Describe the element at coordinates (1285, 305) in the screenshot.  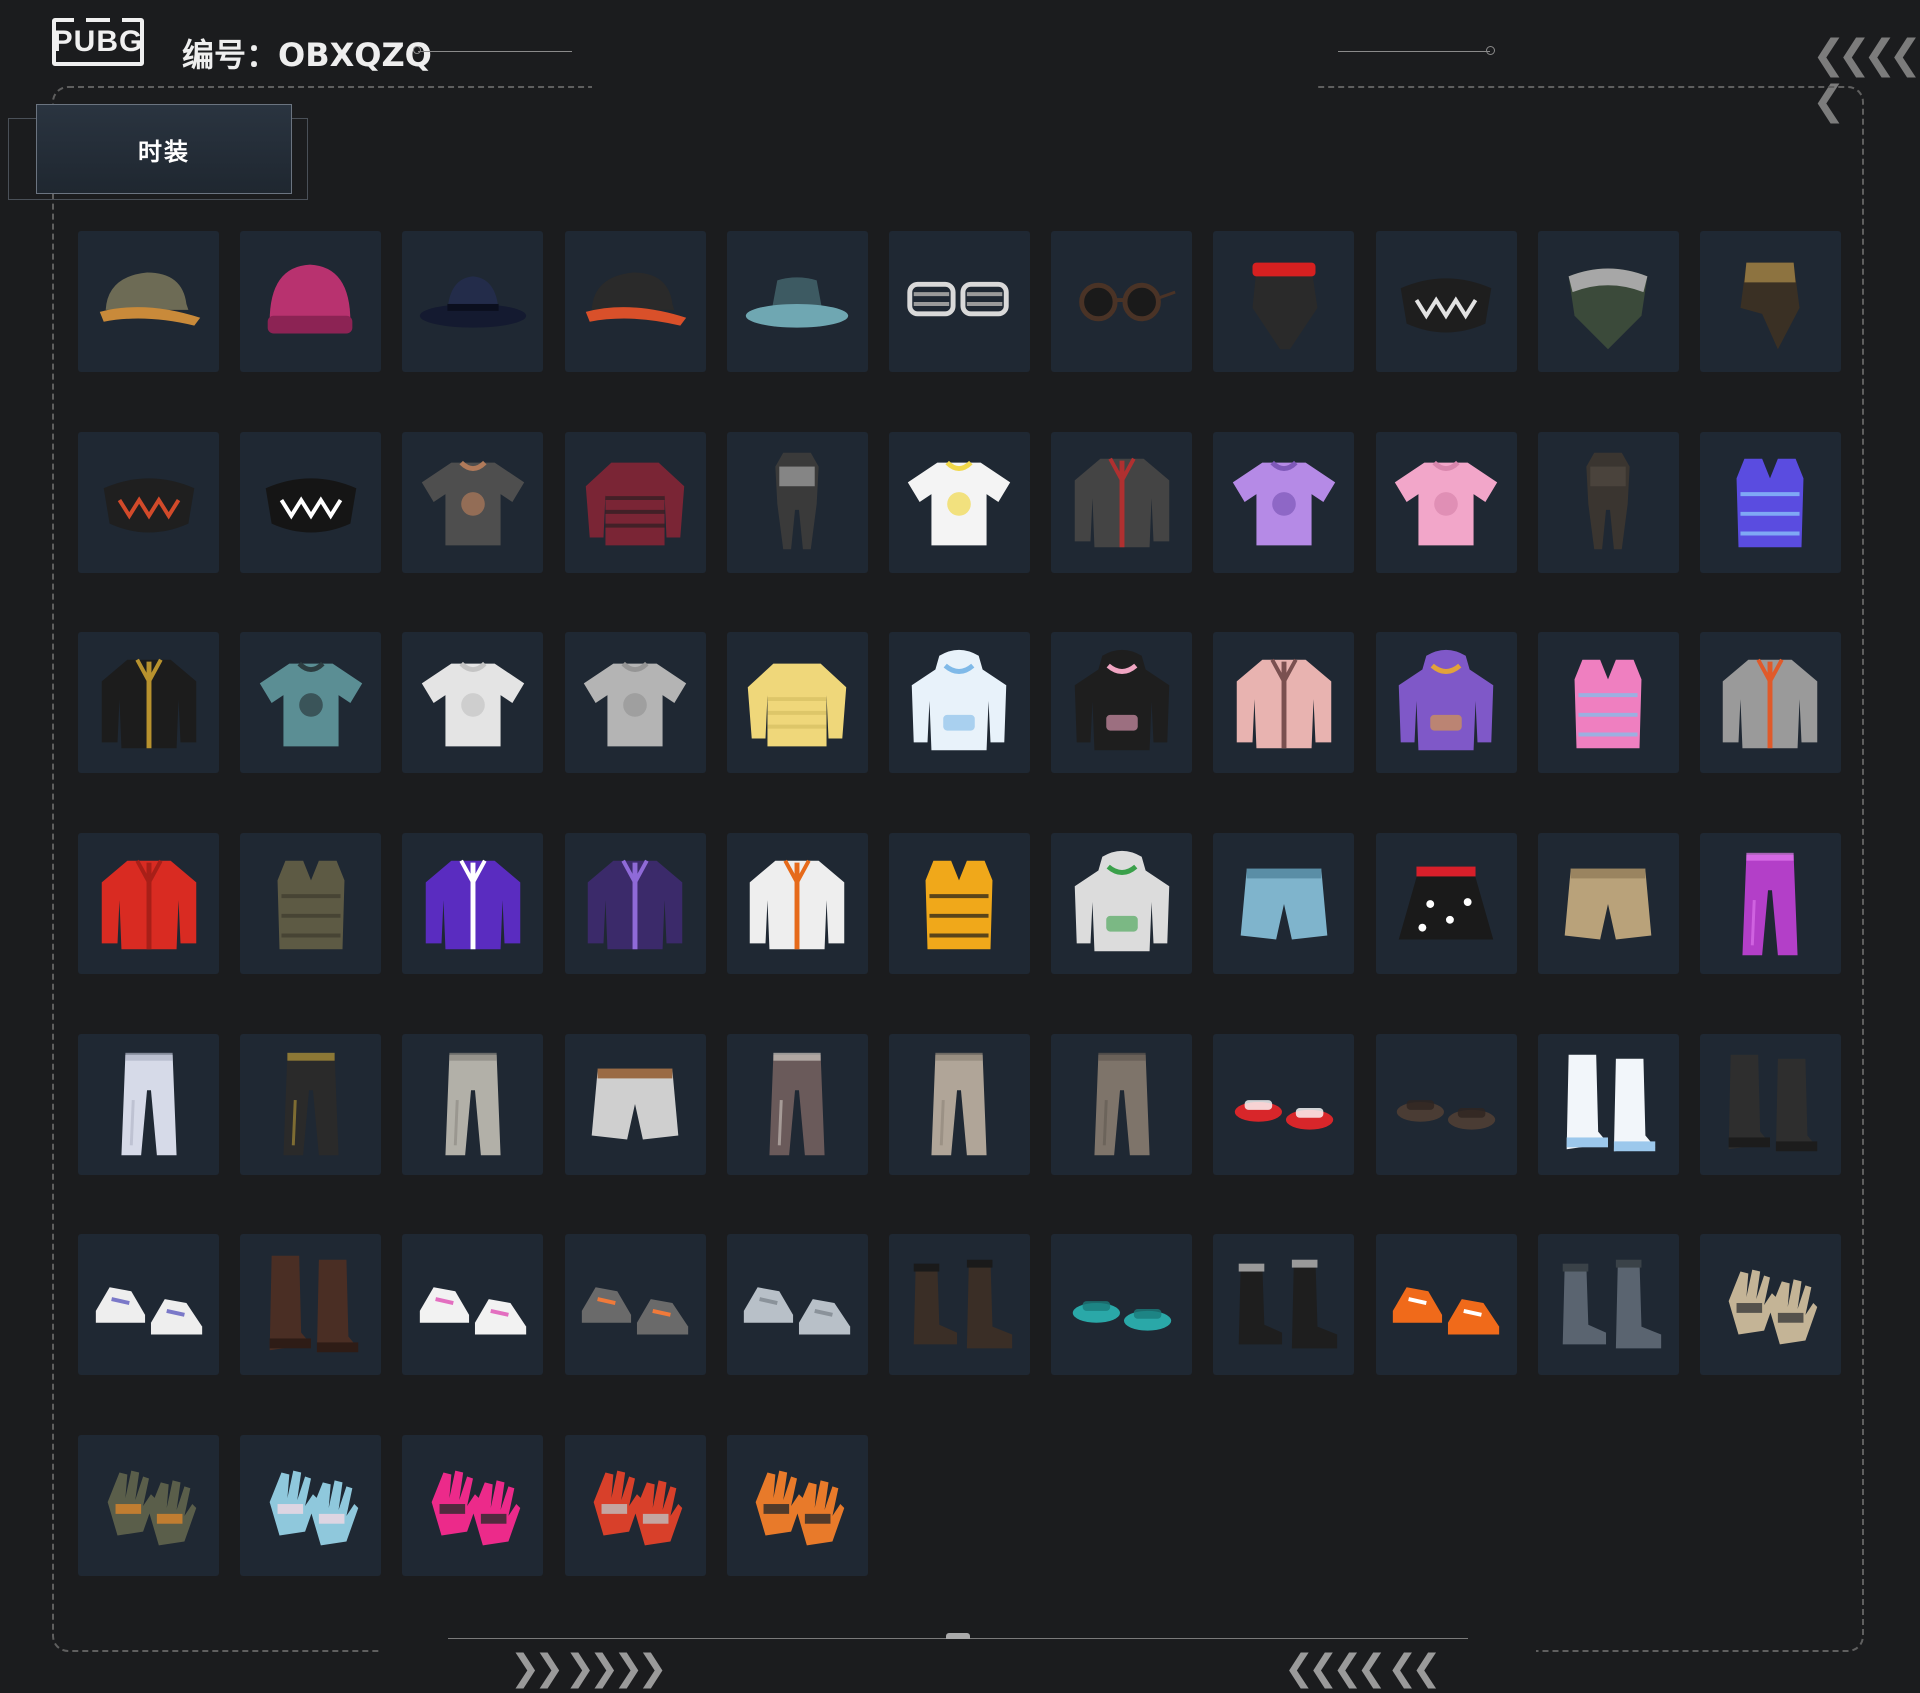
I see `red-visor-mask-icon` at that location.